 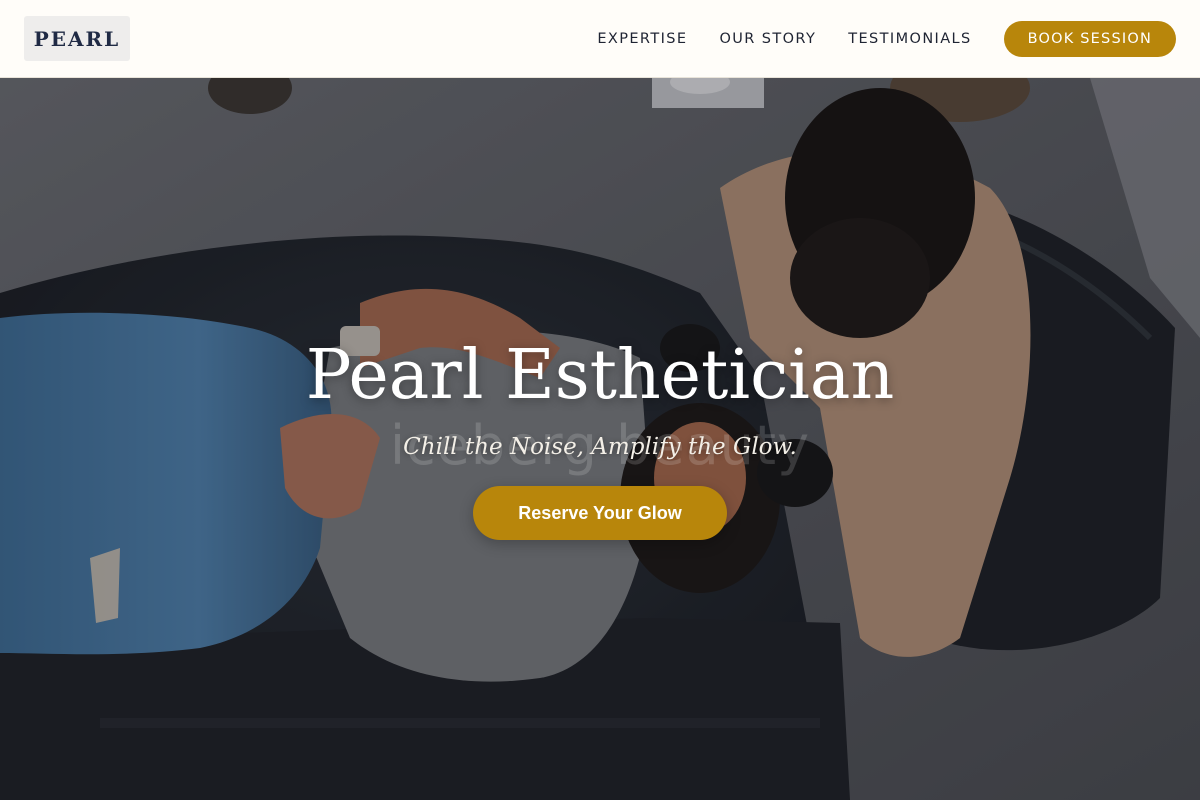 I want to click on hero-subtitle: Chill the Noise, Amplify the Glow., so click(x=600, y=447).